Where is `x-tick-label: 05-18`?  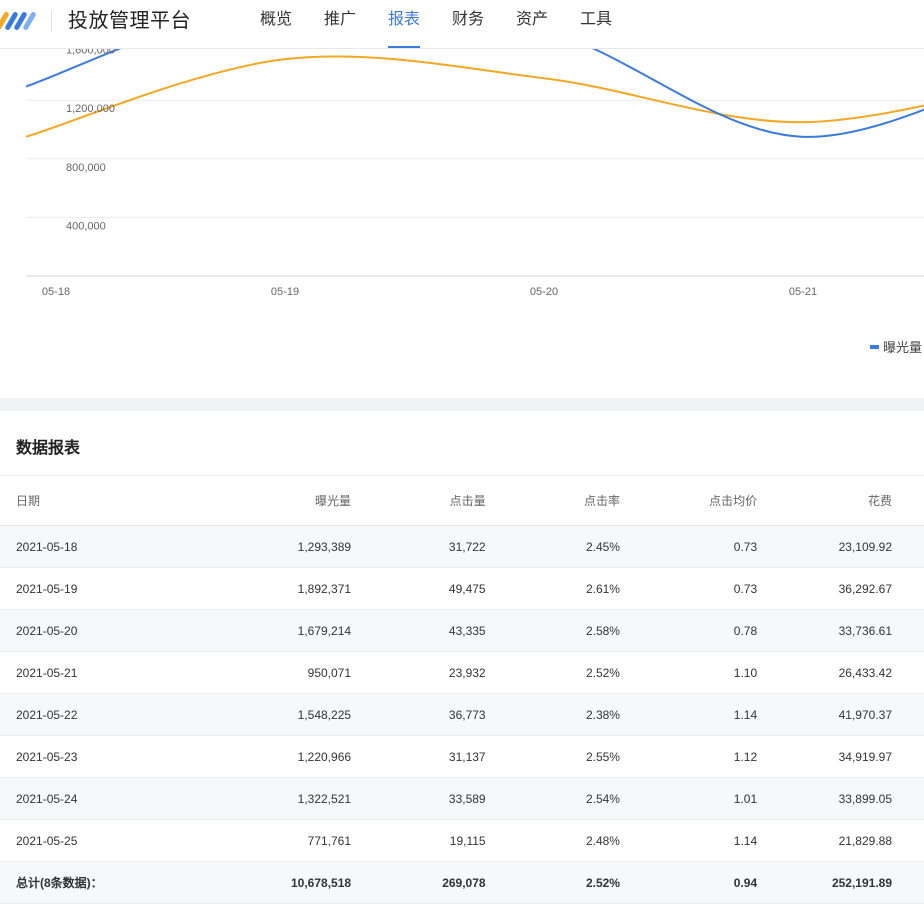 x-tick-label: 05-18 is located at coordinates (56, 292).